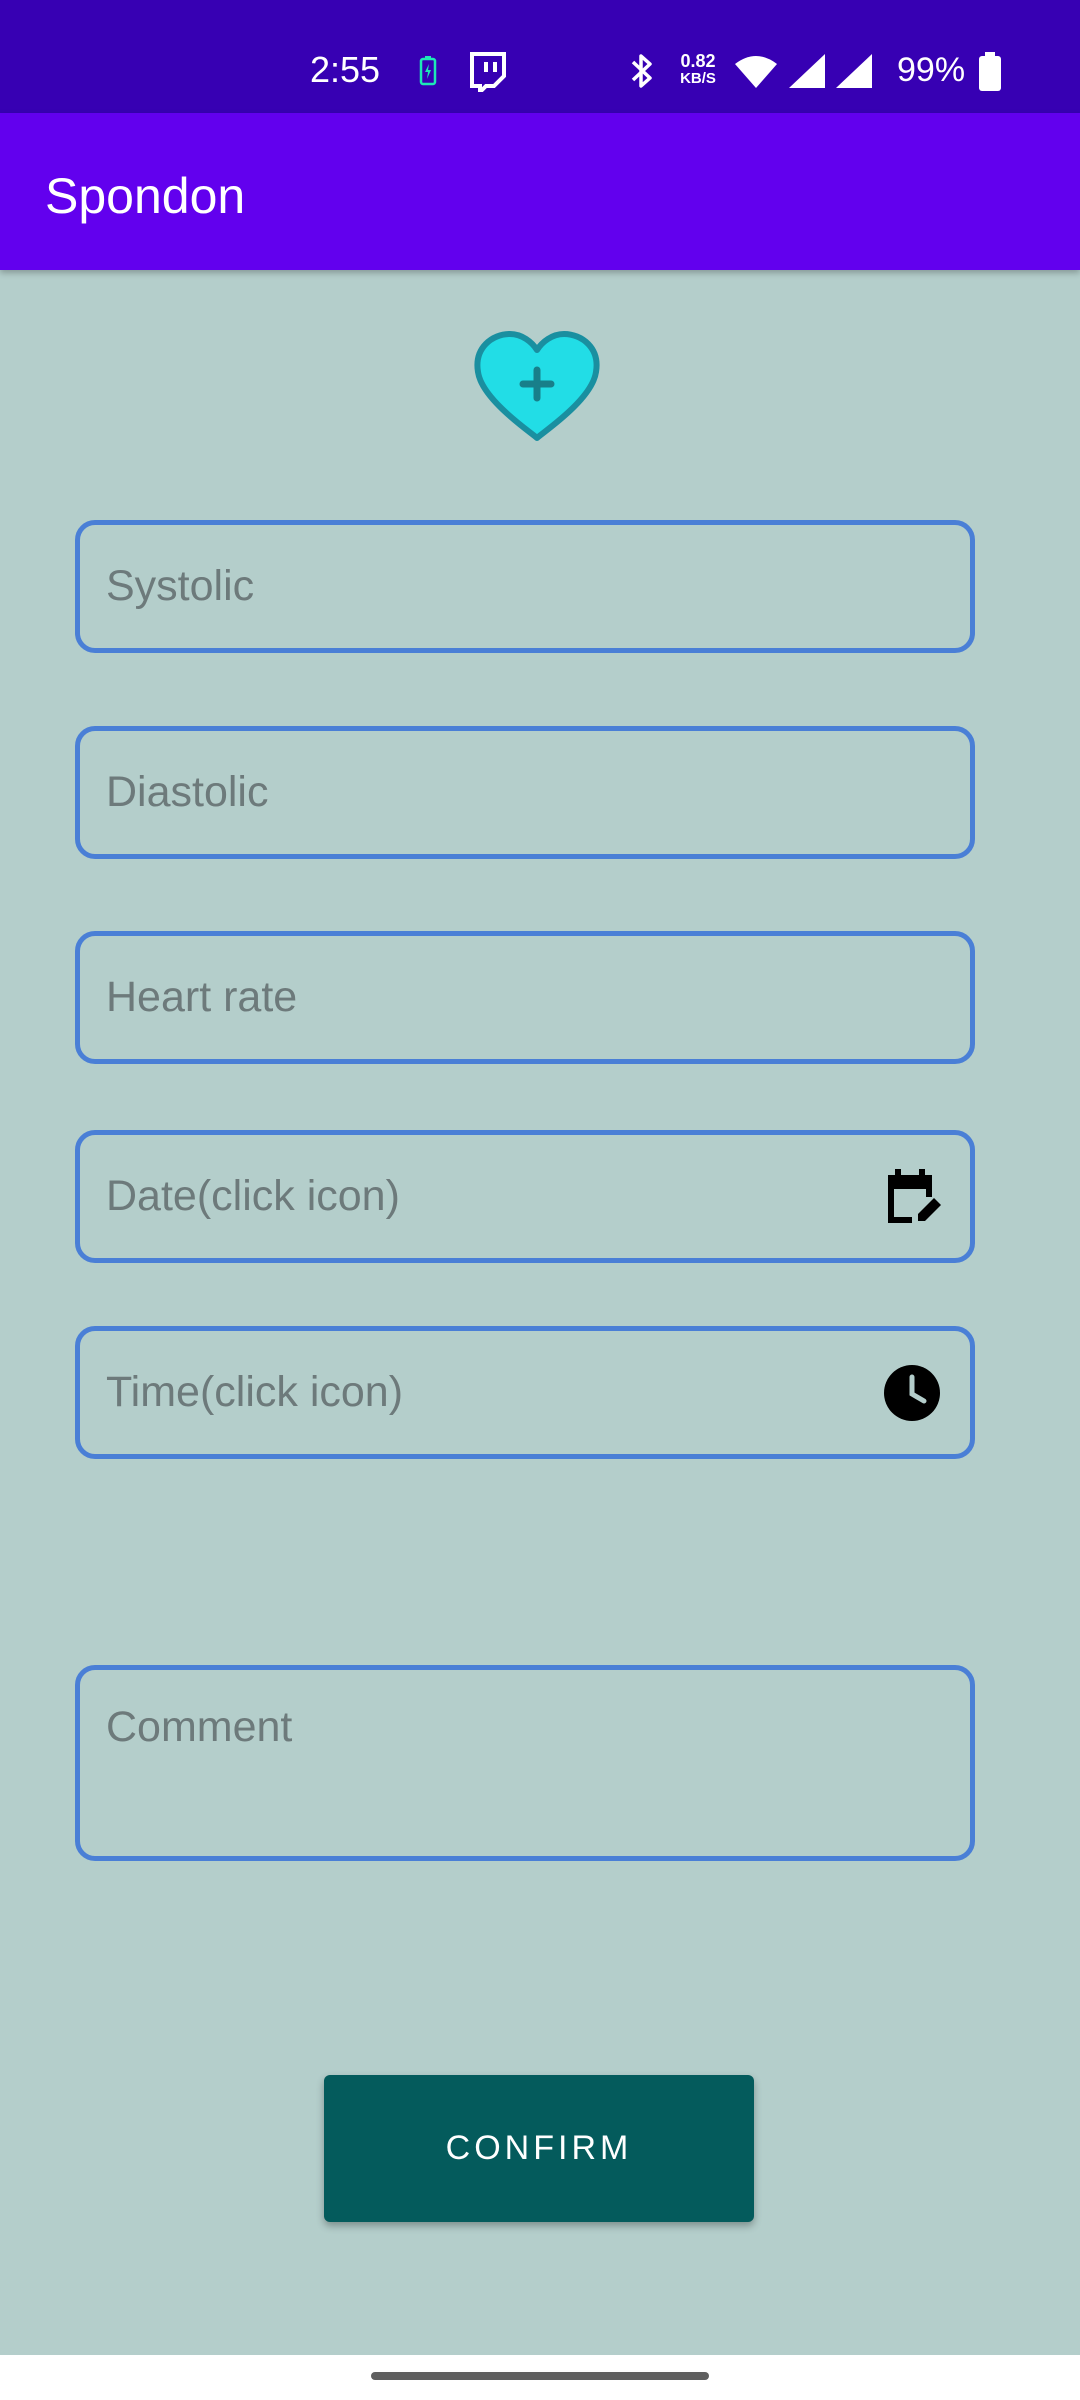 The height and width of the screenshot is (2400, 1080). What do you see at coordinates (912, 1197) in the screenshot?
I see `calendar-edit-icon` at bounding box center [912, 1197].